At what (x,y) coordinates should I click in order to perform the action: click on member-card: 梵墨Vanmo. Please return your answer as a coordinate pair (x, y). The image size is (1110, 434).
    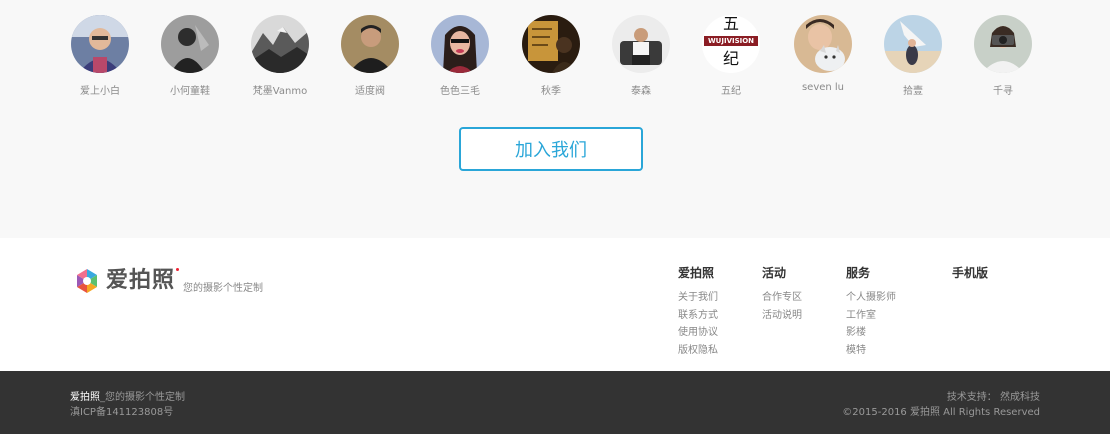
    Looking at the image, I should click on (280, 56).